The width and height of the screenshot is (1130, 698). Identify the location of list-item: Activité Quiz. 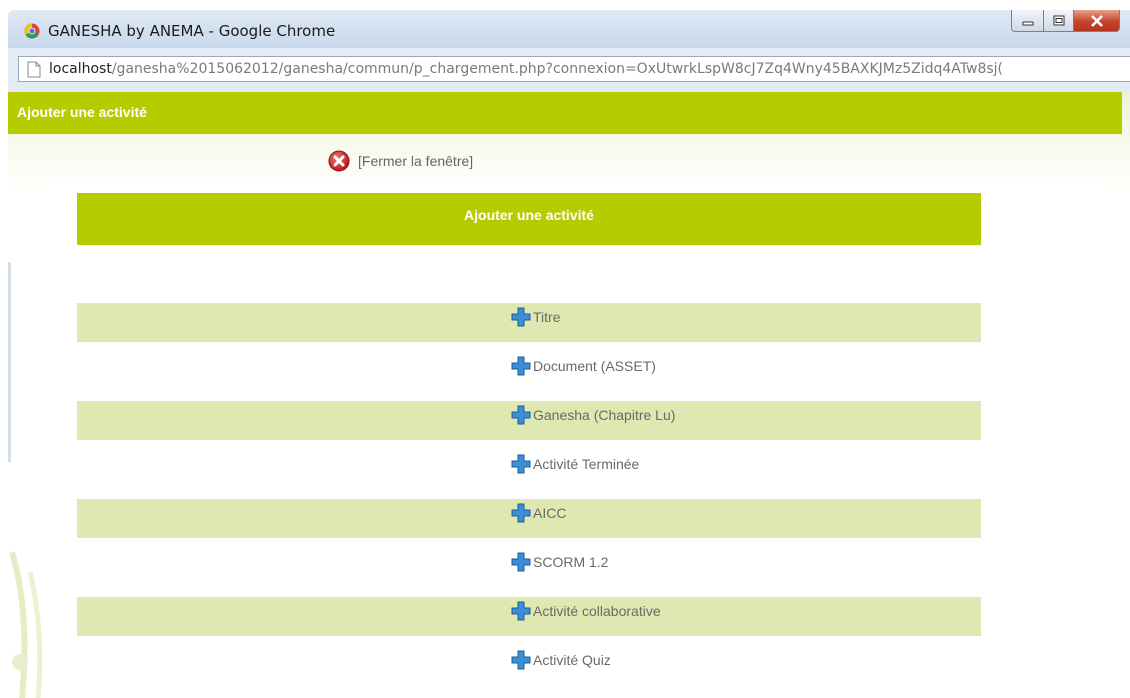
(529, 665).